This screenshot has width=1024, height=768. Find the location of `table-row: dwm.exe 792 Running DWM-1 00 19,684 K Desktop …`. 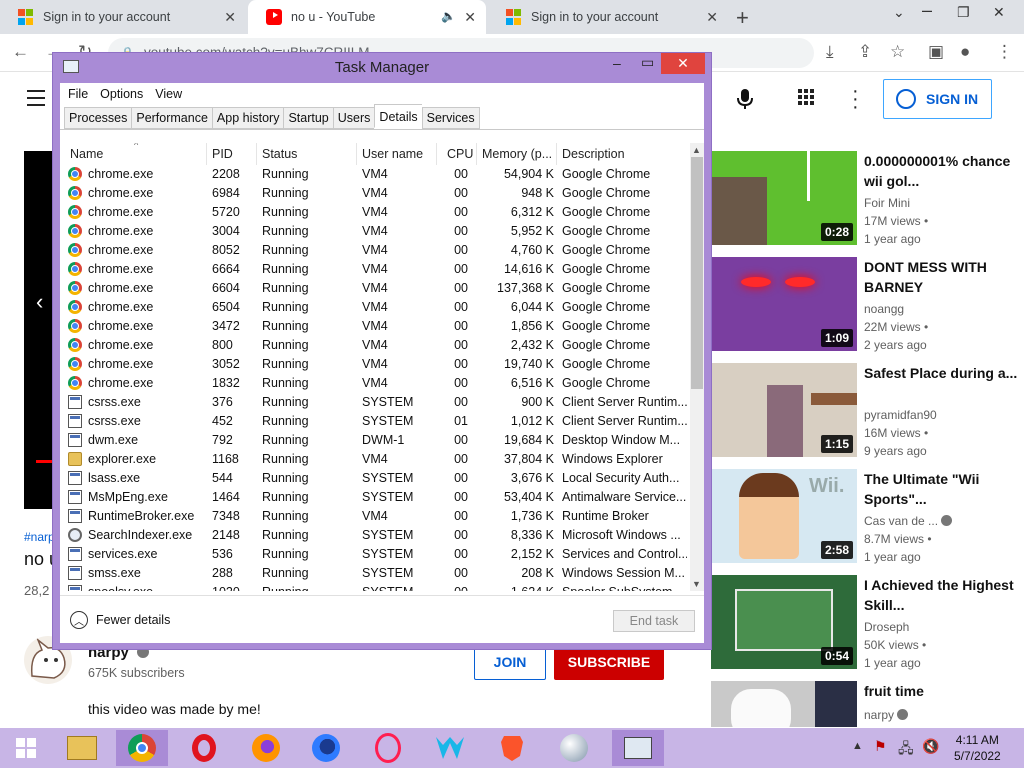

table-row: dwm.exe 792 Running DWM-1 00 19,684 K Desktop … is located at coordinates (376, 440).